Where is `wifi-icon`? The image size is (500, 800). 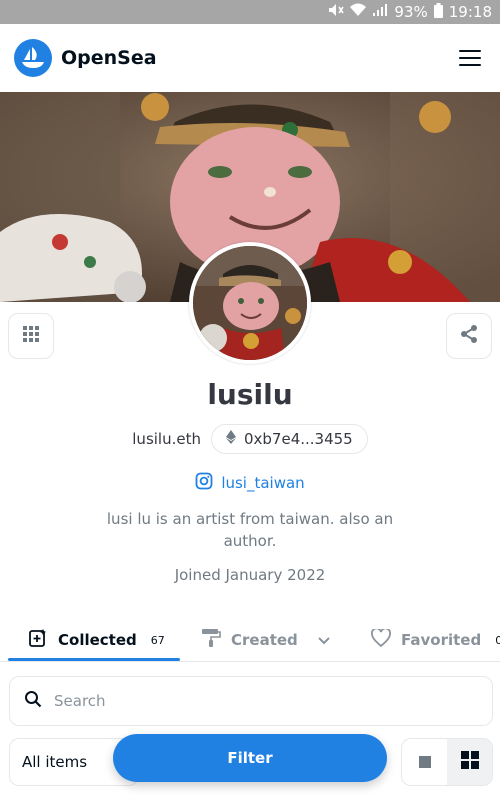
wifi-icon is located at coordinates (358, 12).